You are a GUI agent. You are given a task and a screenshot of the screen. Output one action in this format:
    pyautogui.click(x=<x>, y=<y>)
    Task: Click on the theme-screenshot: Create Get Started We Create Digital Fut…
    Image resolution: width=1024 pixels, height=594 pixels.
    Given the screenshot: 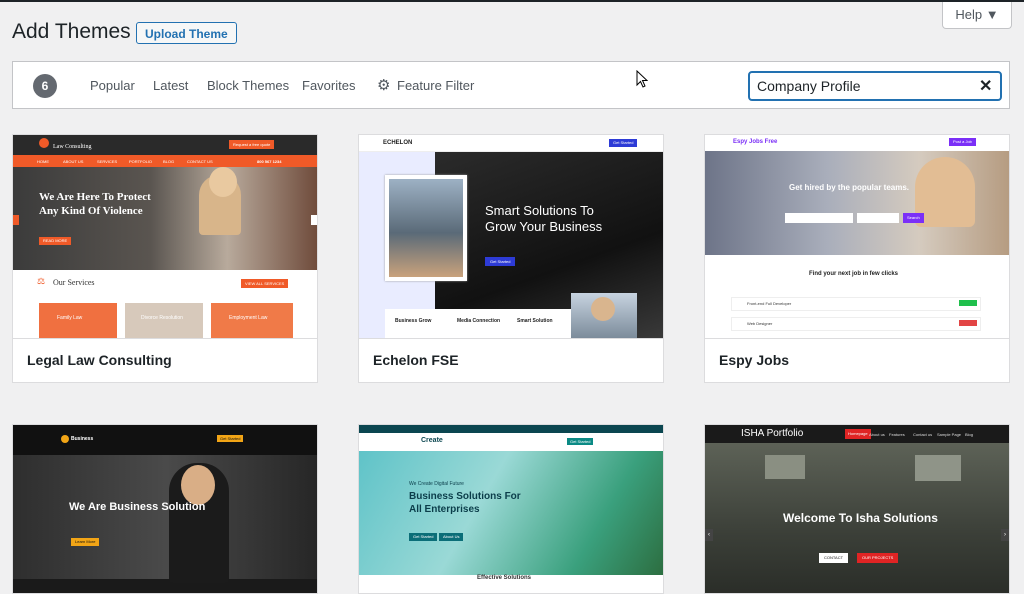 What is the action you would take?
    pyautogui.click(x=511, y=509)
    